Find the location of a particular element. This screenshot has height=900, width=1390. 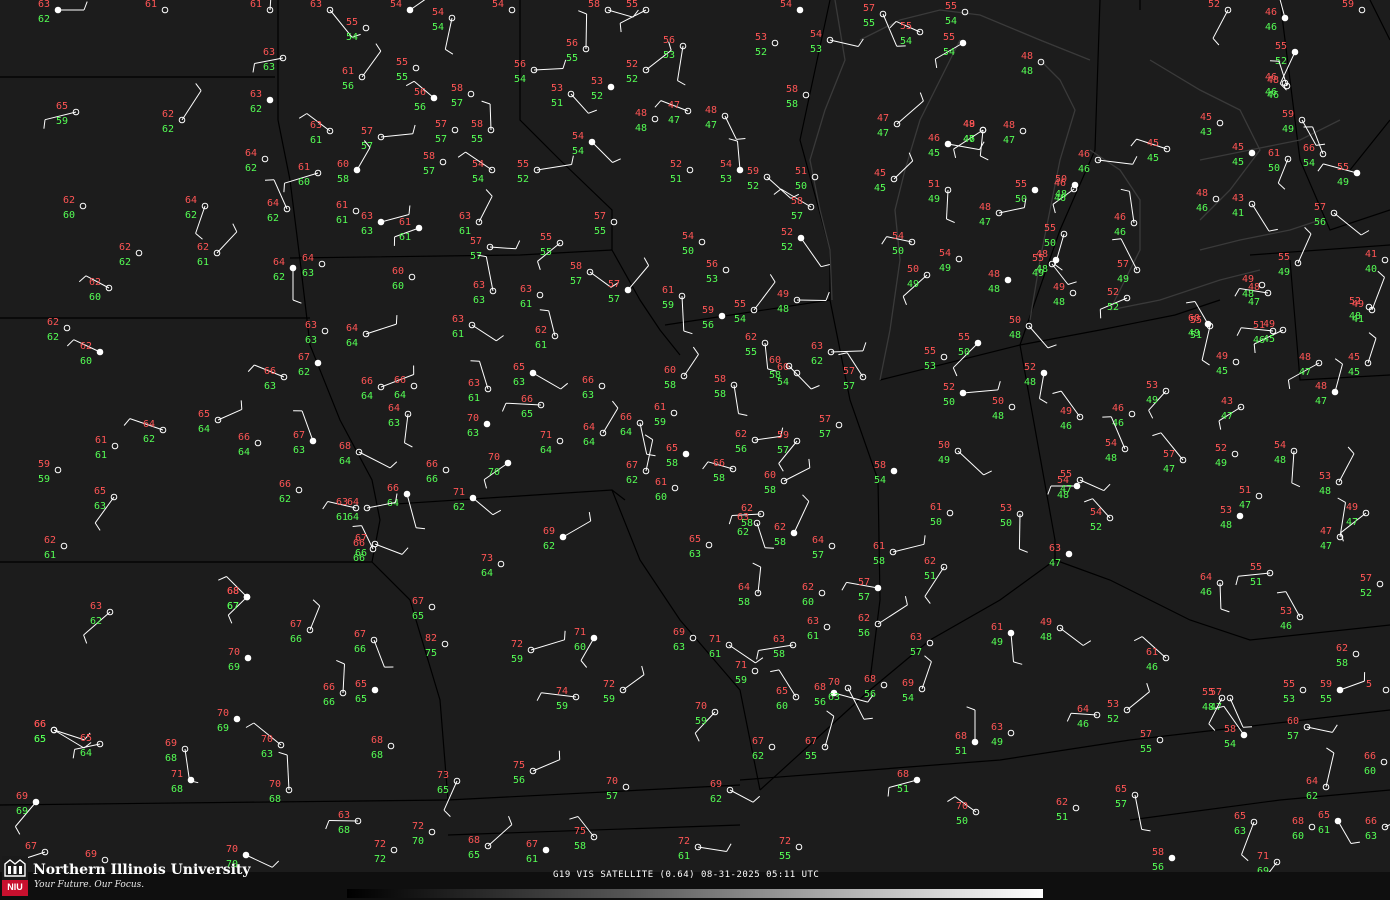

temperature-label: 53 is located at coordinates (1113, 704).